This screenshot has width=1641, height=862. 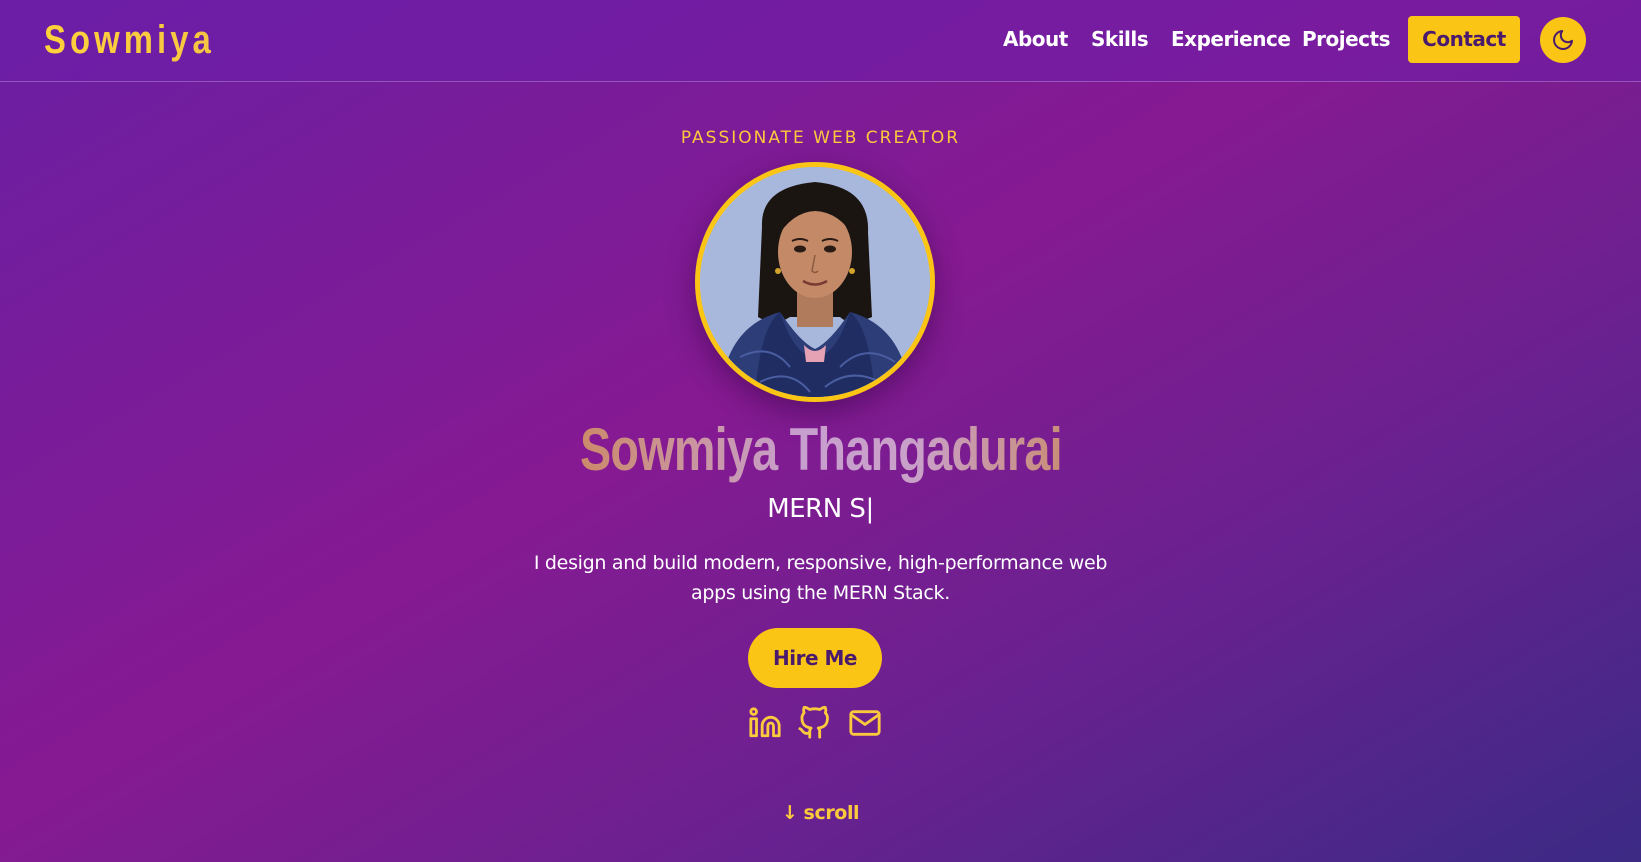 What do you see at coordinates (1231, 39) in the screenshot?
I see `nav-link-experience: Experience` at bounding box center [1231, 39].